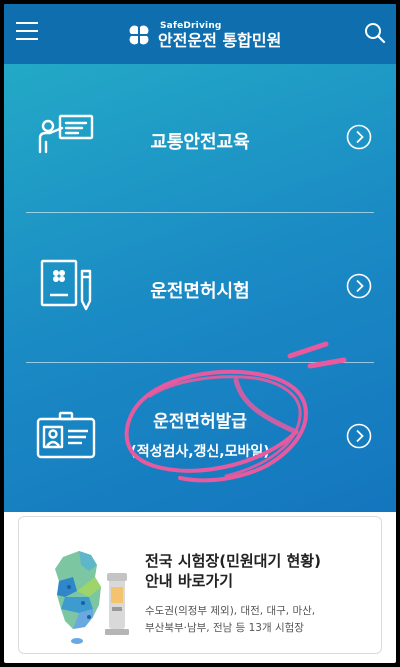 Image resolution: width=400 pixels, height=667 pixels. What do you see at coordinates (220, 40) in the screenshot?
I see `logo-title: 안전운전 통합민원` at bounding box center [220, 40].